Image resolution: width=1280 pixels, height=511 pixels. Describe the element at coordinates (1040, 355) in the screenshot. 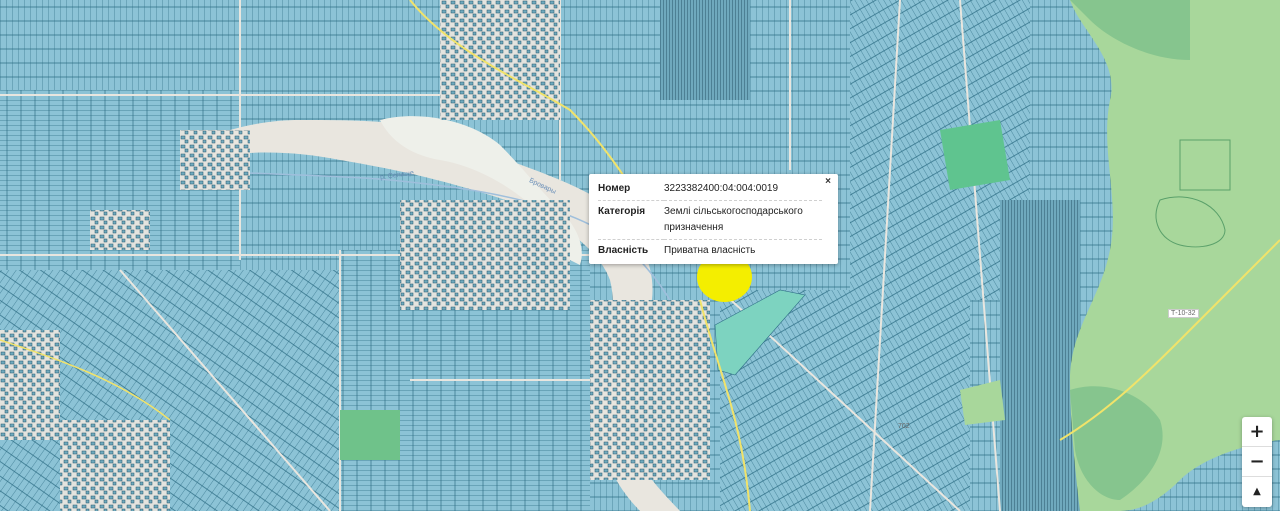

I see `parcels-dense-east` at that location.